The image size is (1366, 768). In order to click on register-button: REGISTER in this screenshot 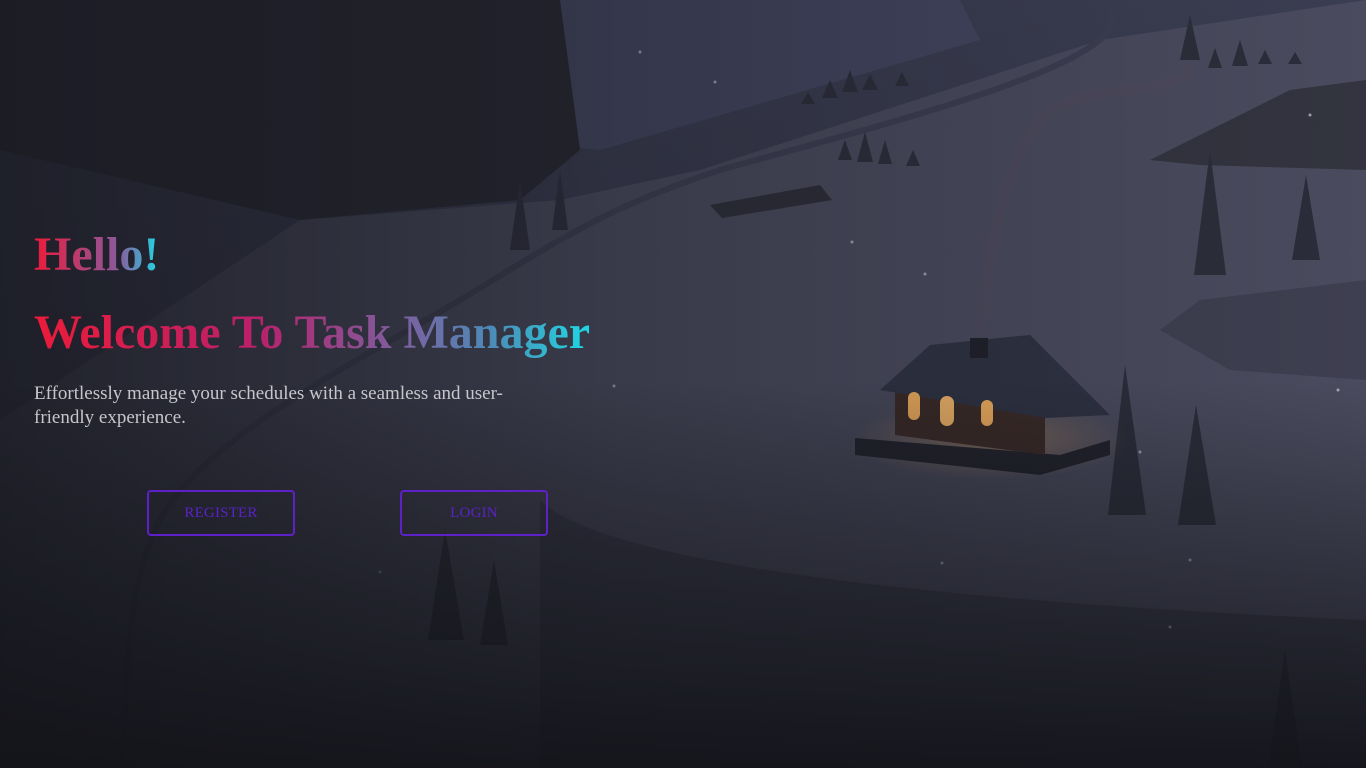, I will do `click(221, 513)`.